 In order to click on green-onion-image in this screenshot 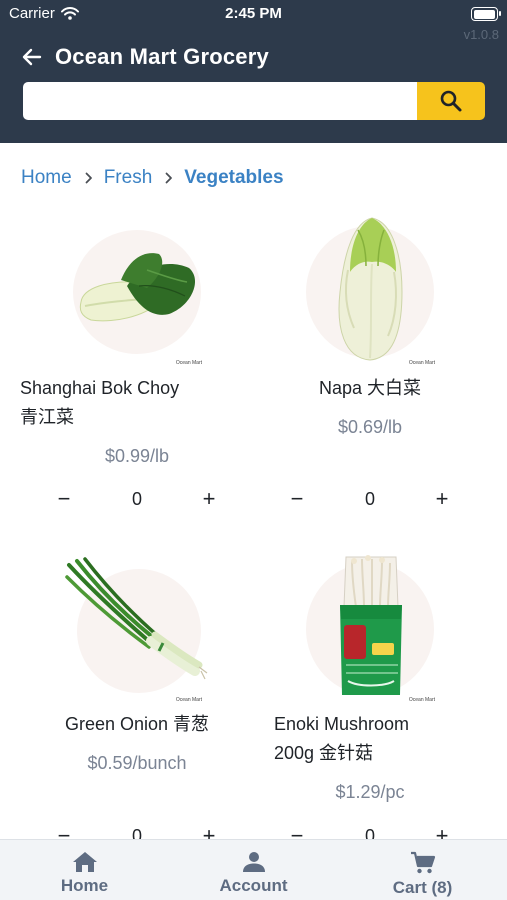, I will do `click(136, 625)`.